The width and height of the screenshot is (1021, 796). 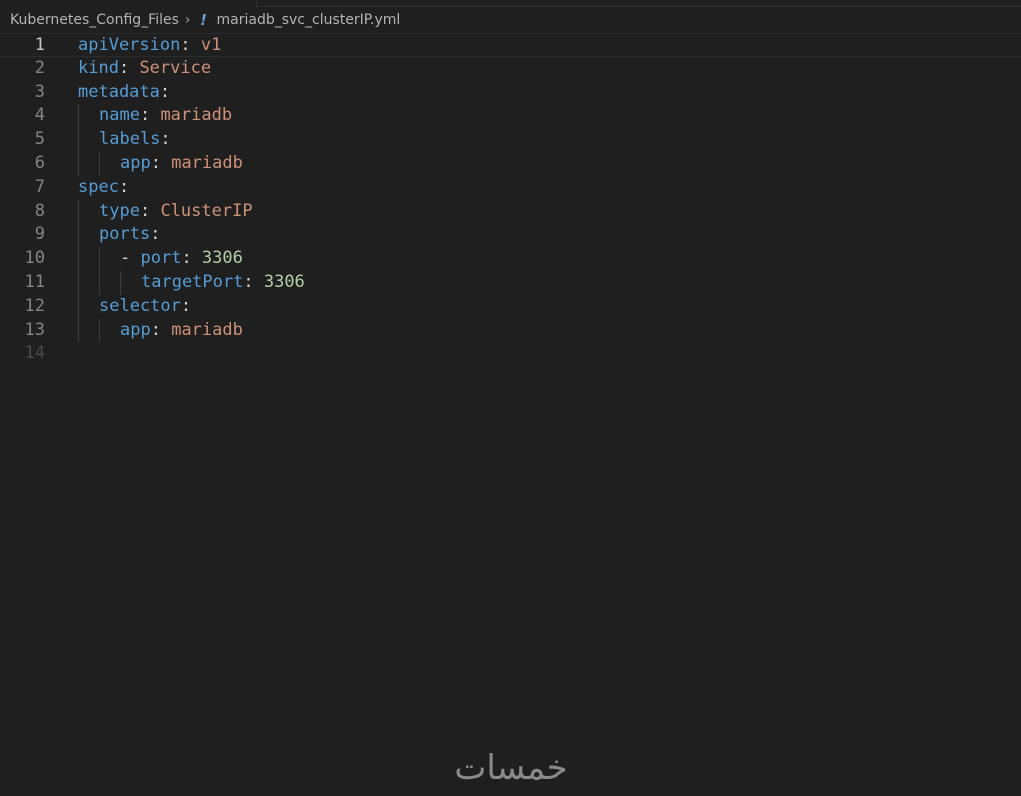 I want to click on code-line: 9 ports:, so click(x=510, y=235).